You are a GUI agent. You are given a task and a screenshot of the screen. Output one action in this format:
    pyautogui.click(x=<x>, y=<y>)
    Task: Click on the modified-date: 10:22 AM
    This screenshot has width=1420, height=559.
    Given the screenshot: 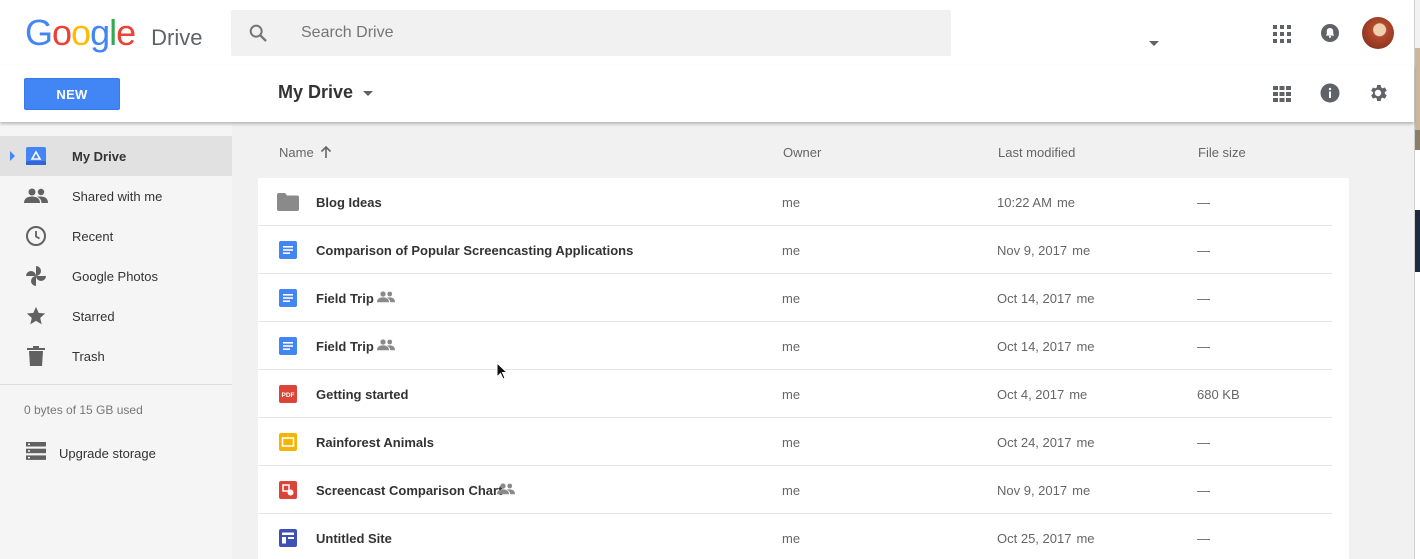 What is the action you would take?
    pyautogui.click(x=1024, y=202)
    